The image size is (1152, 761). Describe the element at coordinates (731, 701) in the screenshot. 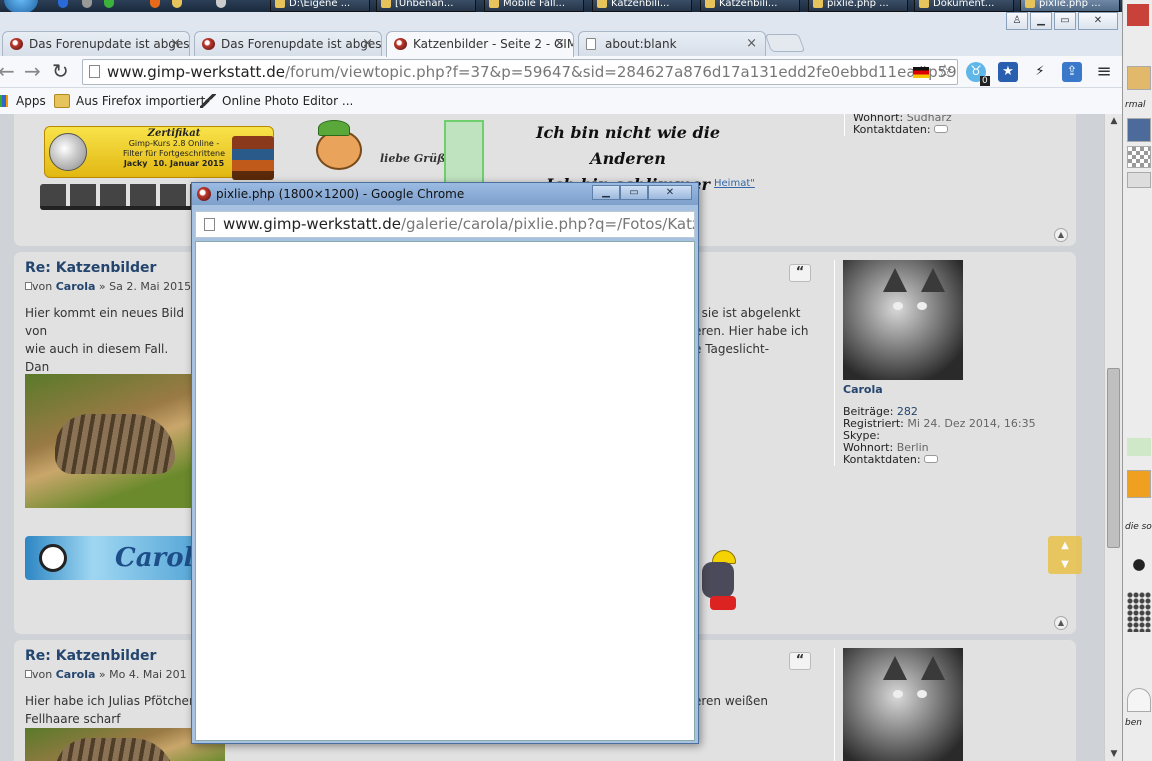

I see `post-body-right: eren weißen` at that location.